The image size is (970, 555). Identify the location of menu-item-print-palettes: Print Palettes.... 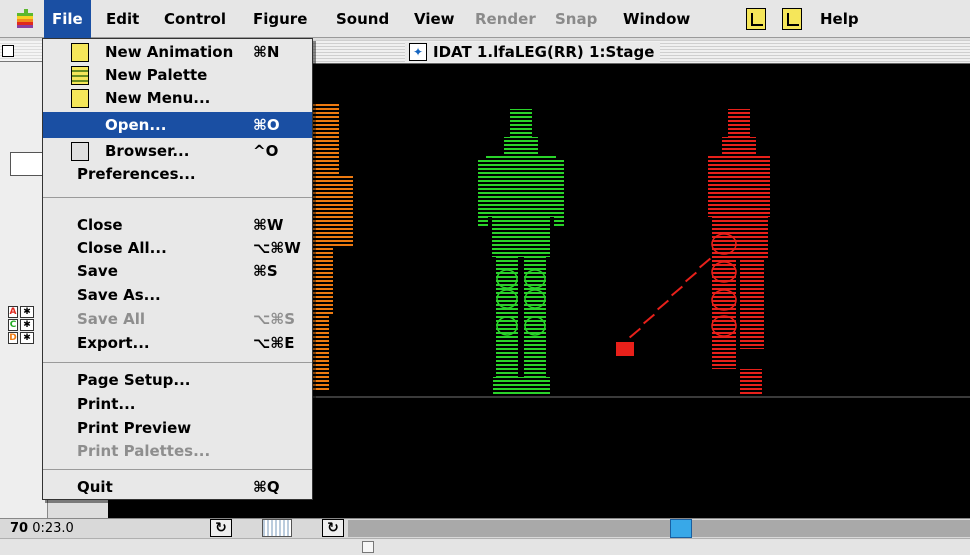
(177, 451).